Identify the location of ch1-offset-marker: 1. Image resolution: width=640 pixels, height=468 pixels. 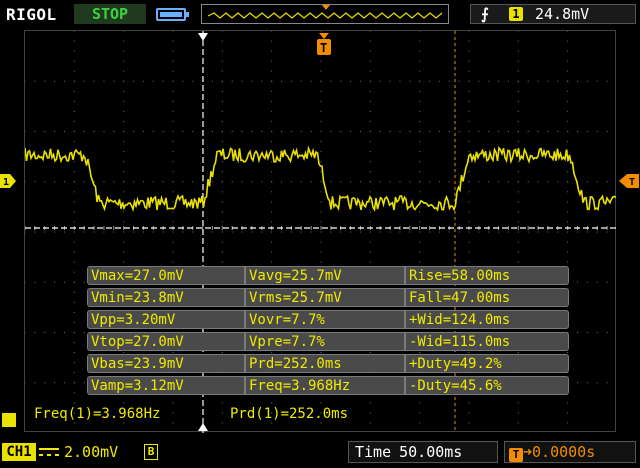
(8, 181).